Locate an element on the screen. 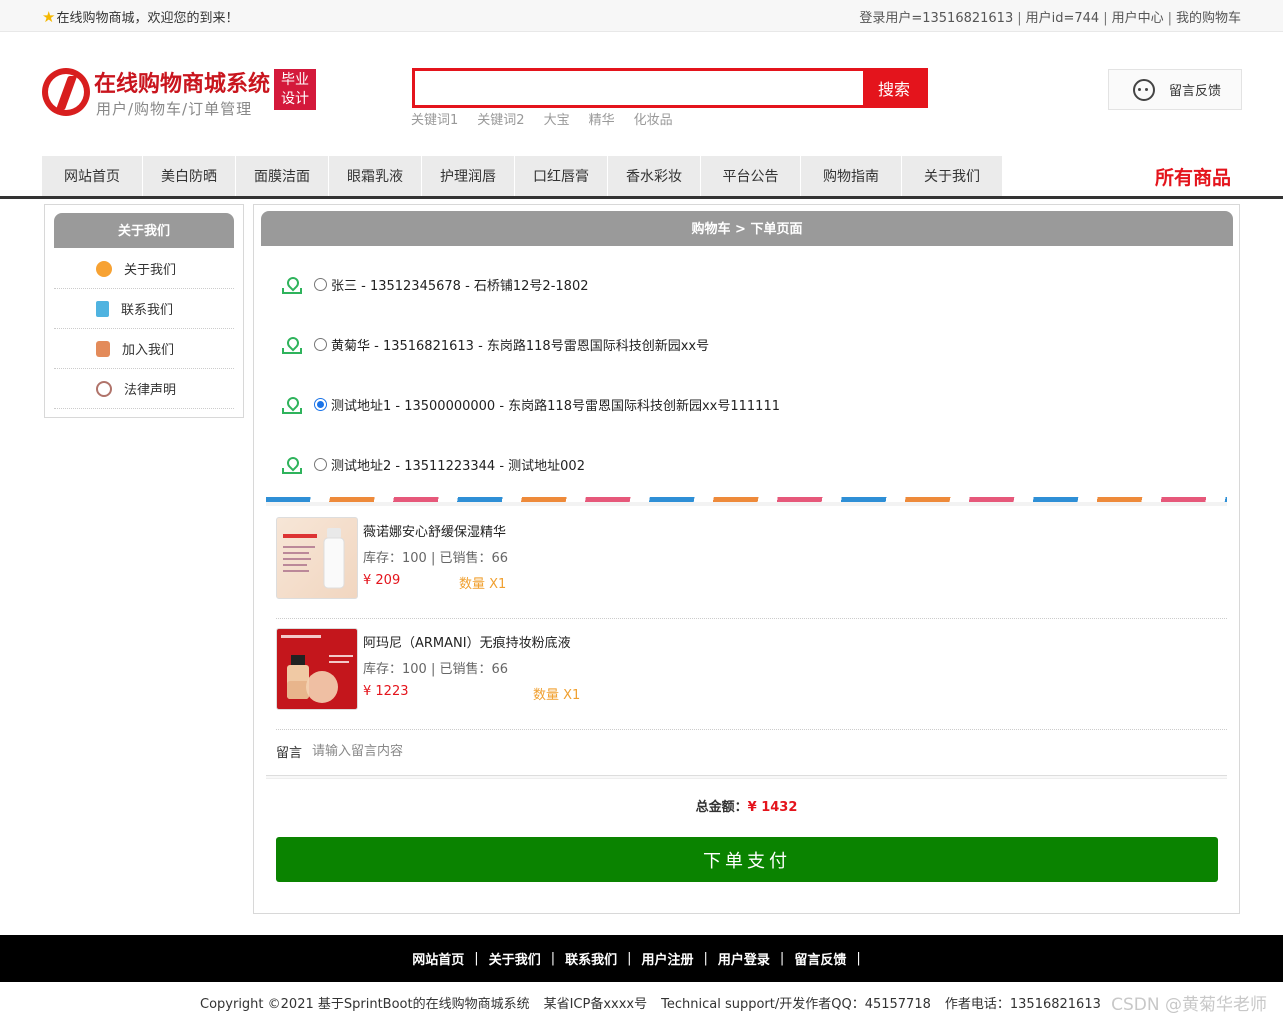  total-label: 总金额： is located at coordinates (721, 807).